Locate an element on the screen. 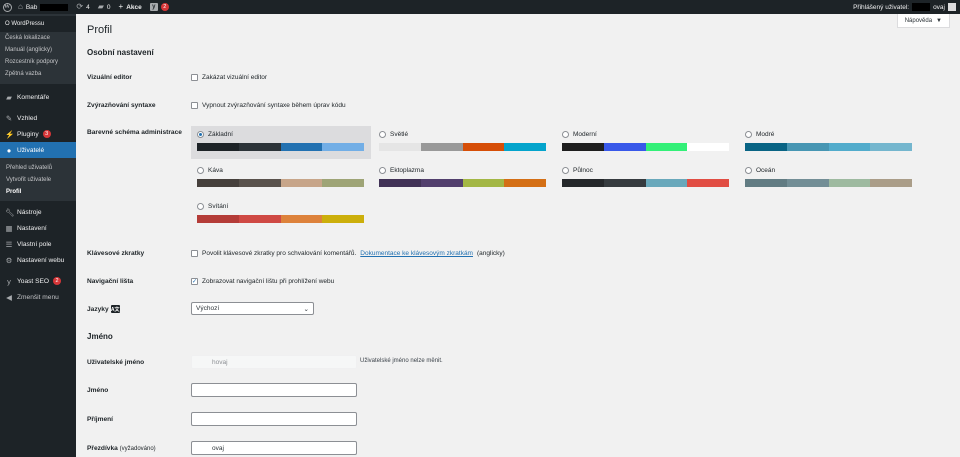  collapse-menu-button: ◀ Zmenšit menu is located at coordinates (38, 297).